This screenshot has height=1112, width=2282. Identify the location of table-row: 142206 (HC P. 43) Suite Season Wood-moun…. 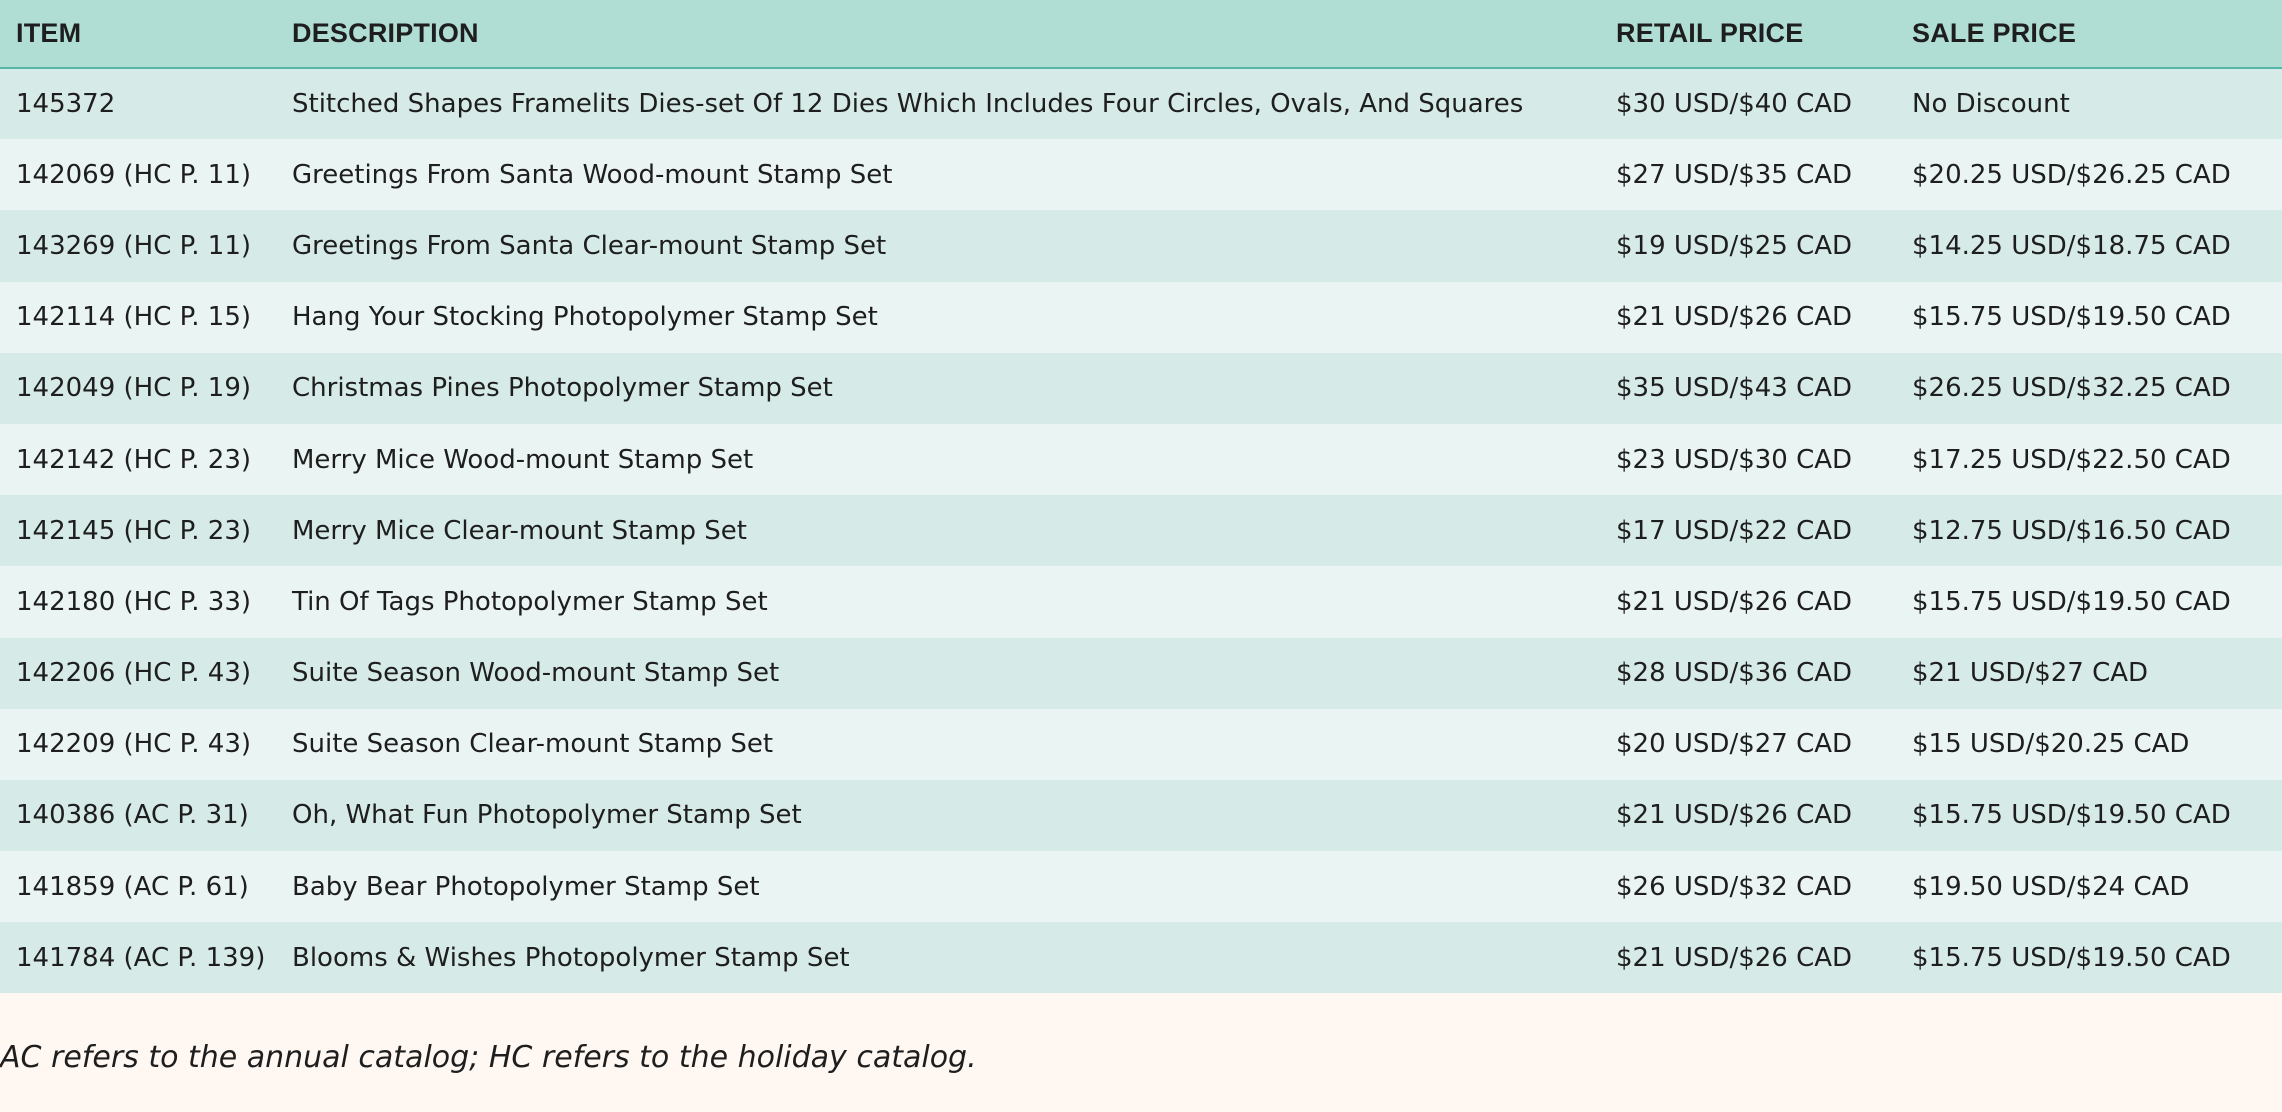
(1141, 673).